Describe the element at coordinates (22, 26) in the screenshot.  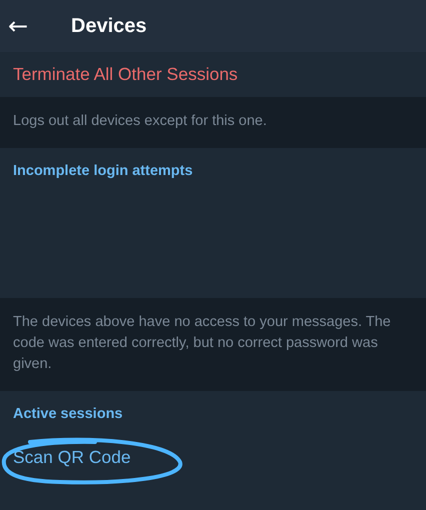
I see `back-button: ←` at that location.